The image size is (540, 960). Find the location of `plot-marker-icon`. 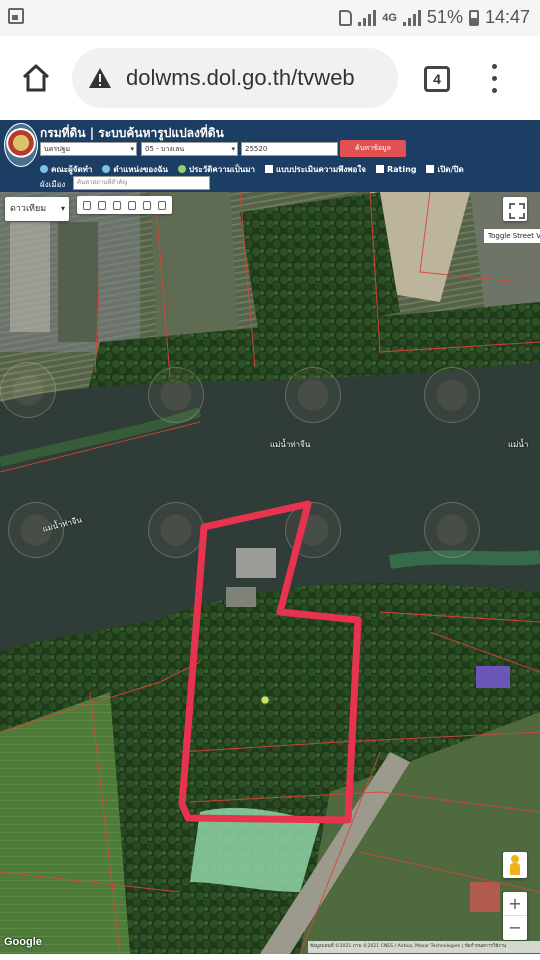

plot-marker-icon is located at coordinates (265, 700).